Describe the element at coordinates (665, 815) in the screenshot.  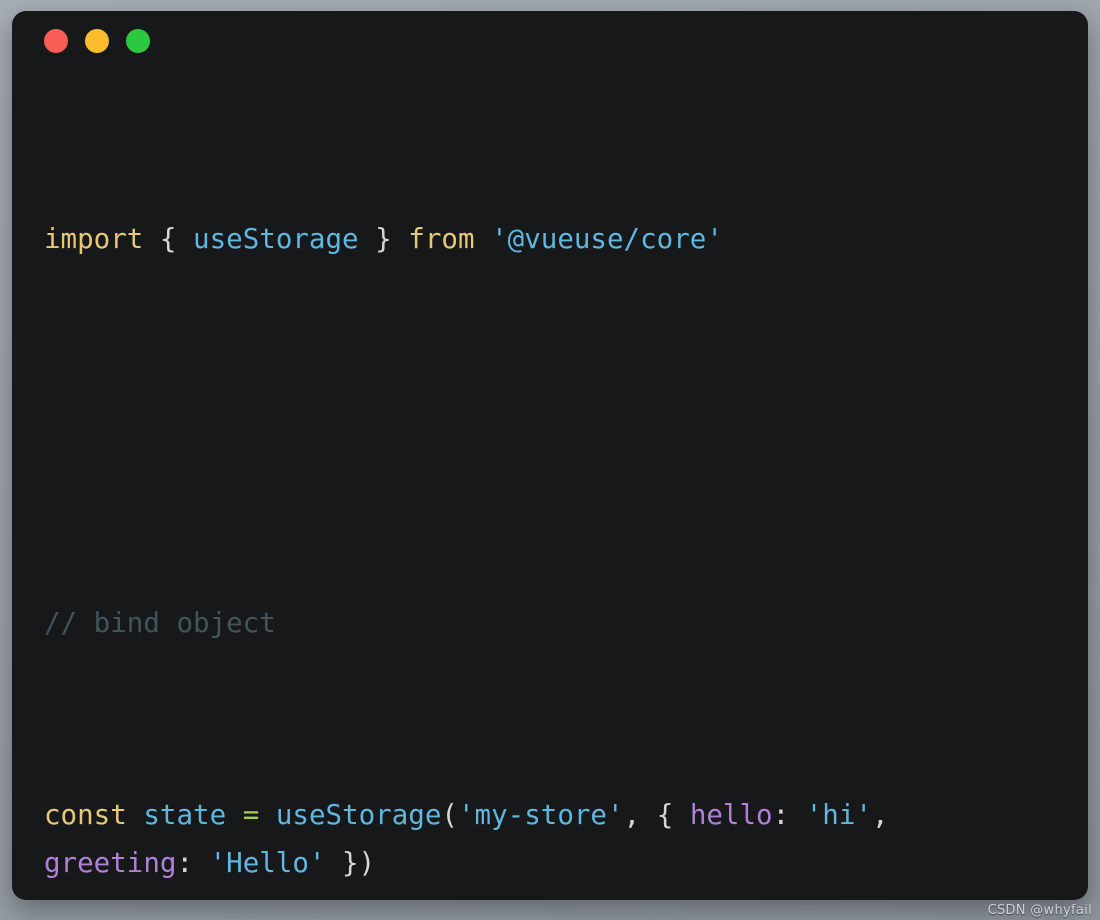
I see `token-obj-open: {` at that location.